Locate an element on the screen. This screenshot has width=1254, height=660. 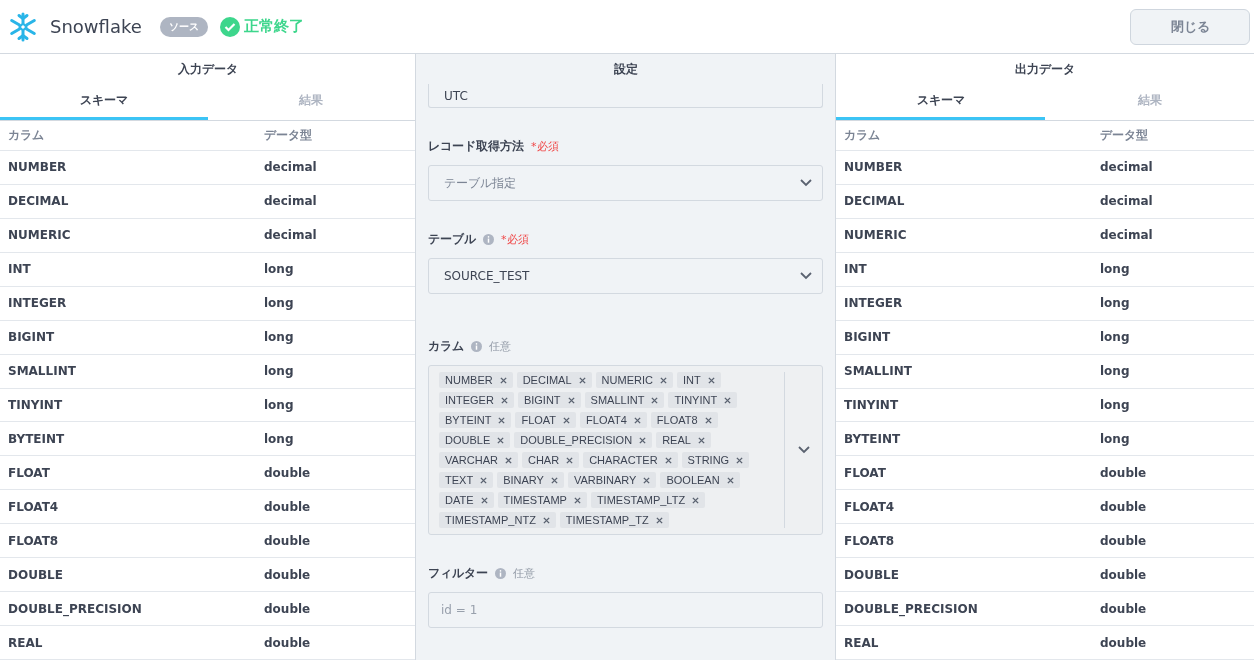
table-cell-text: BIGINT is located at coordinates (868, 337).